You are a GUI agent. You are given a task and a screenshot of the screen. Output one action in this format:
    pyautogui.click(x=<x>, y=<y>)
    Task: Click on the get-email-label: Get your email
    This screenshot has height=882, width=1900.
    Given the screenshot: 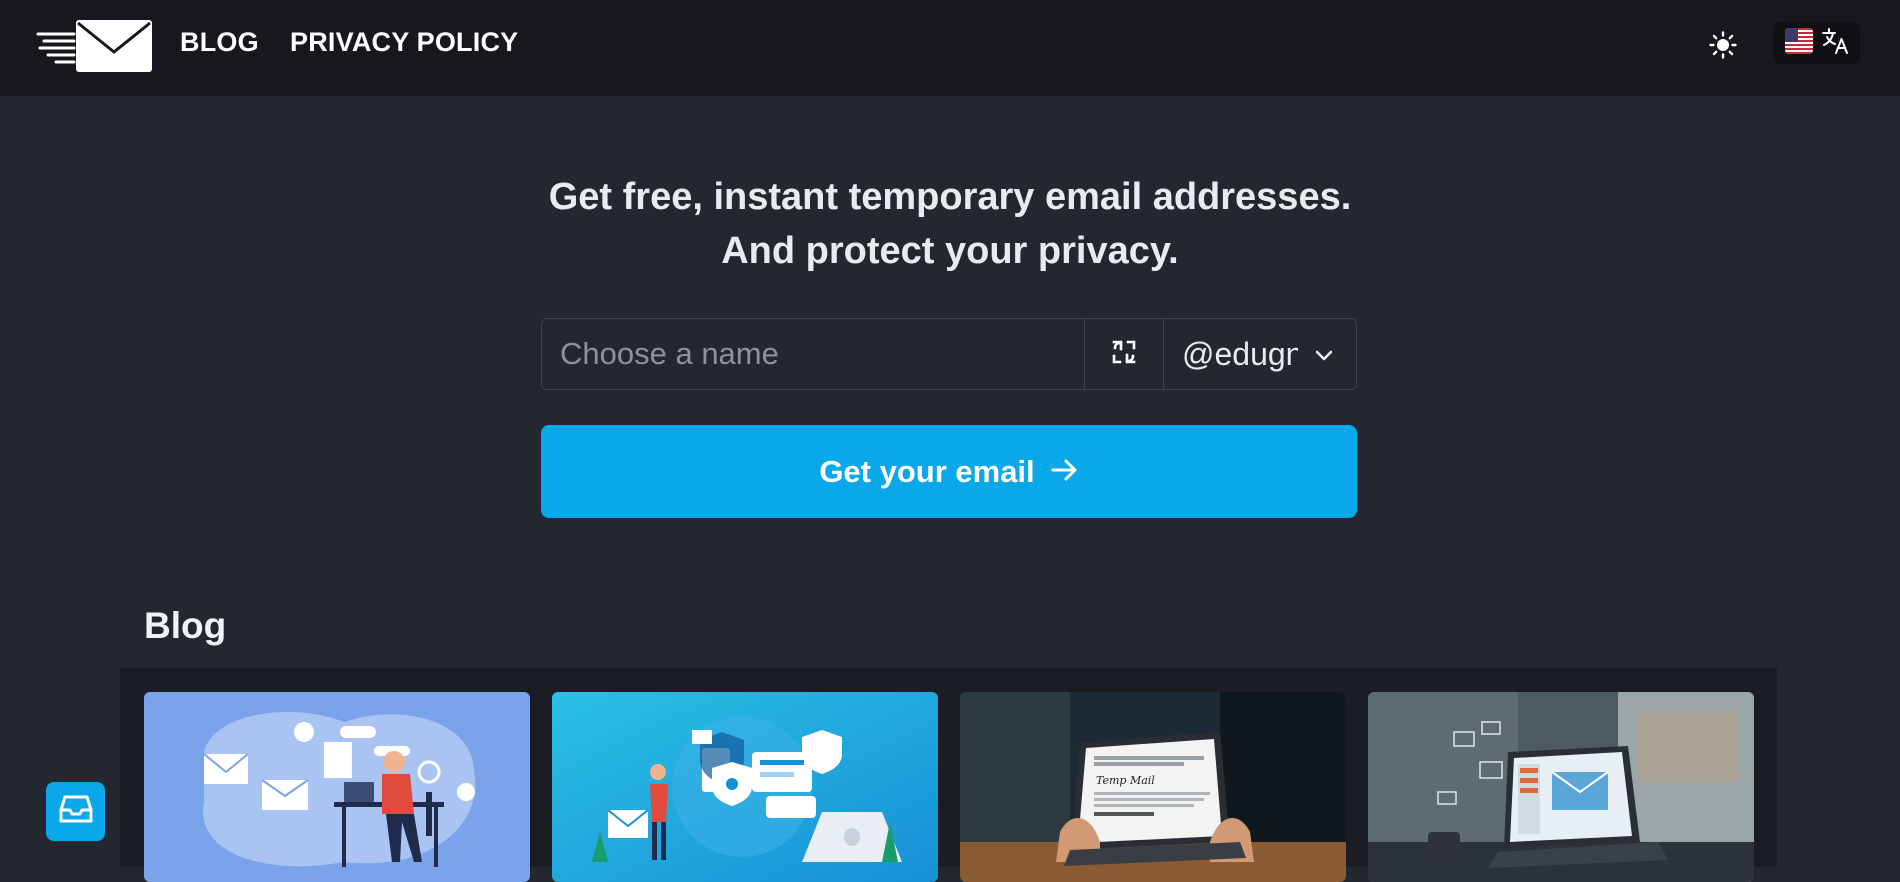 What is the action you would take?
    pyautogui.click(x=927, y=471)
    